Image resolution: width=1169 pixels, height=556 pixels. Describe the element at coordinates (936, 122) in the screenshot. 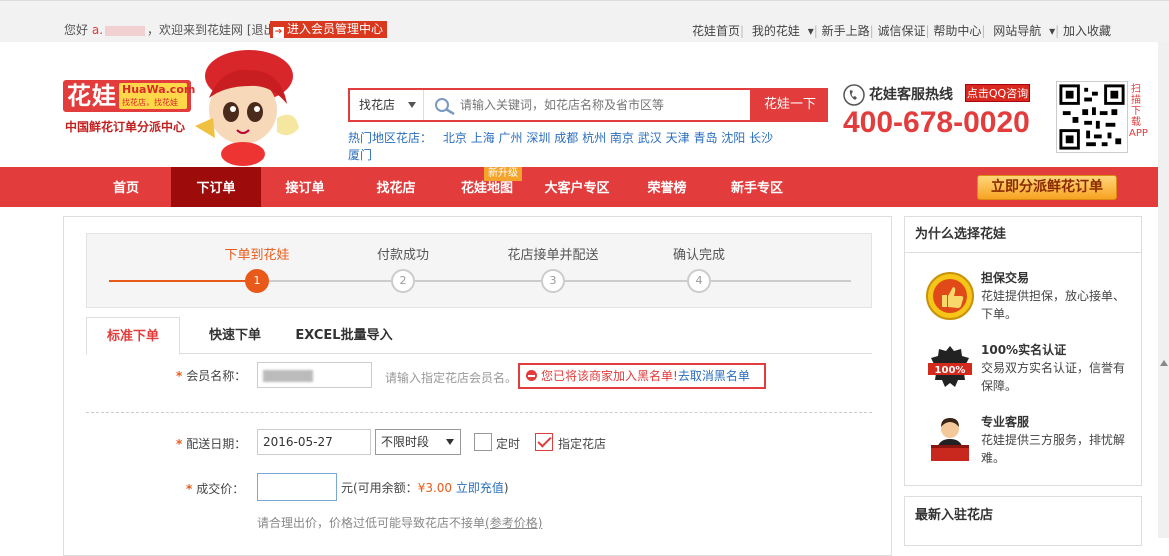

I see `hotline-number: 400-678-0020` at that location.